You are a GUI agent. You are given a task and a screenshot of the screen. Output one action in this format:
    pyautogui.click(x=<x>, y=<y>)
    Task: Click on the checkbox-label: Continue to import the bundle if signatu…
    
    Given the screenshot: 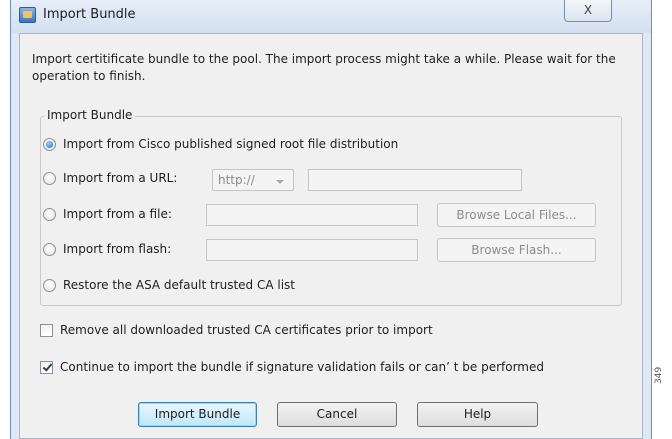 What is the action you would take?
    pyautogui.click(x=302, y=367)
    